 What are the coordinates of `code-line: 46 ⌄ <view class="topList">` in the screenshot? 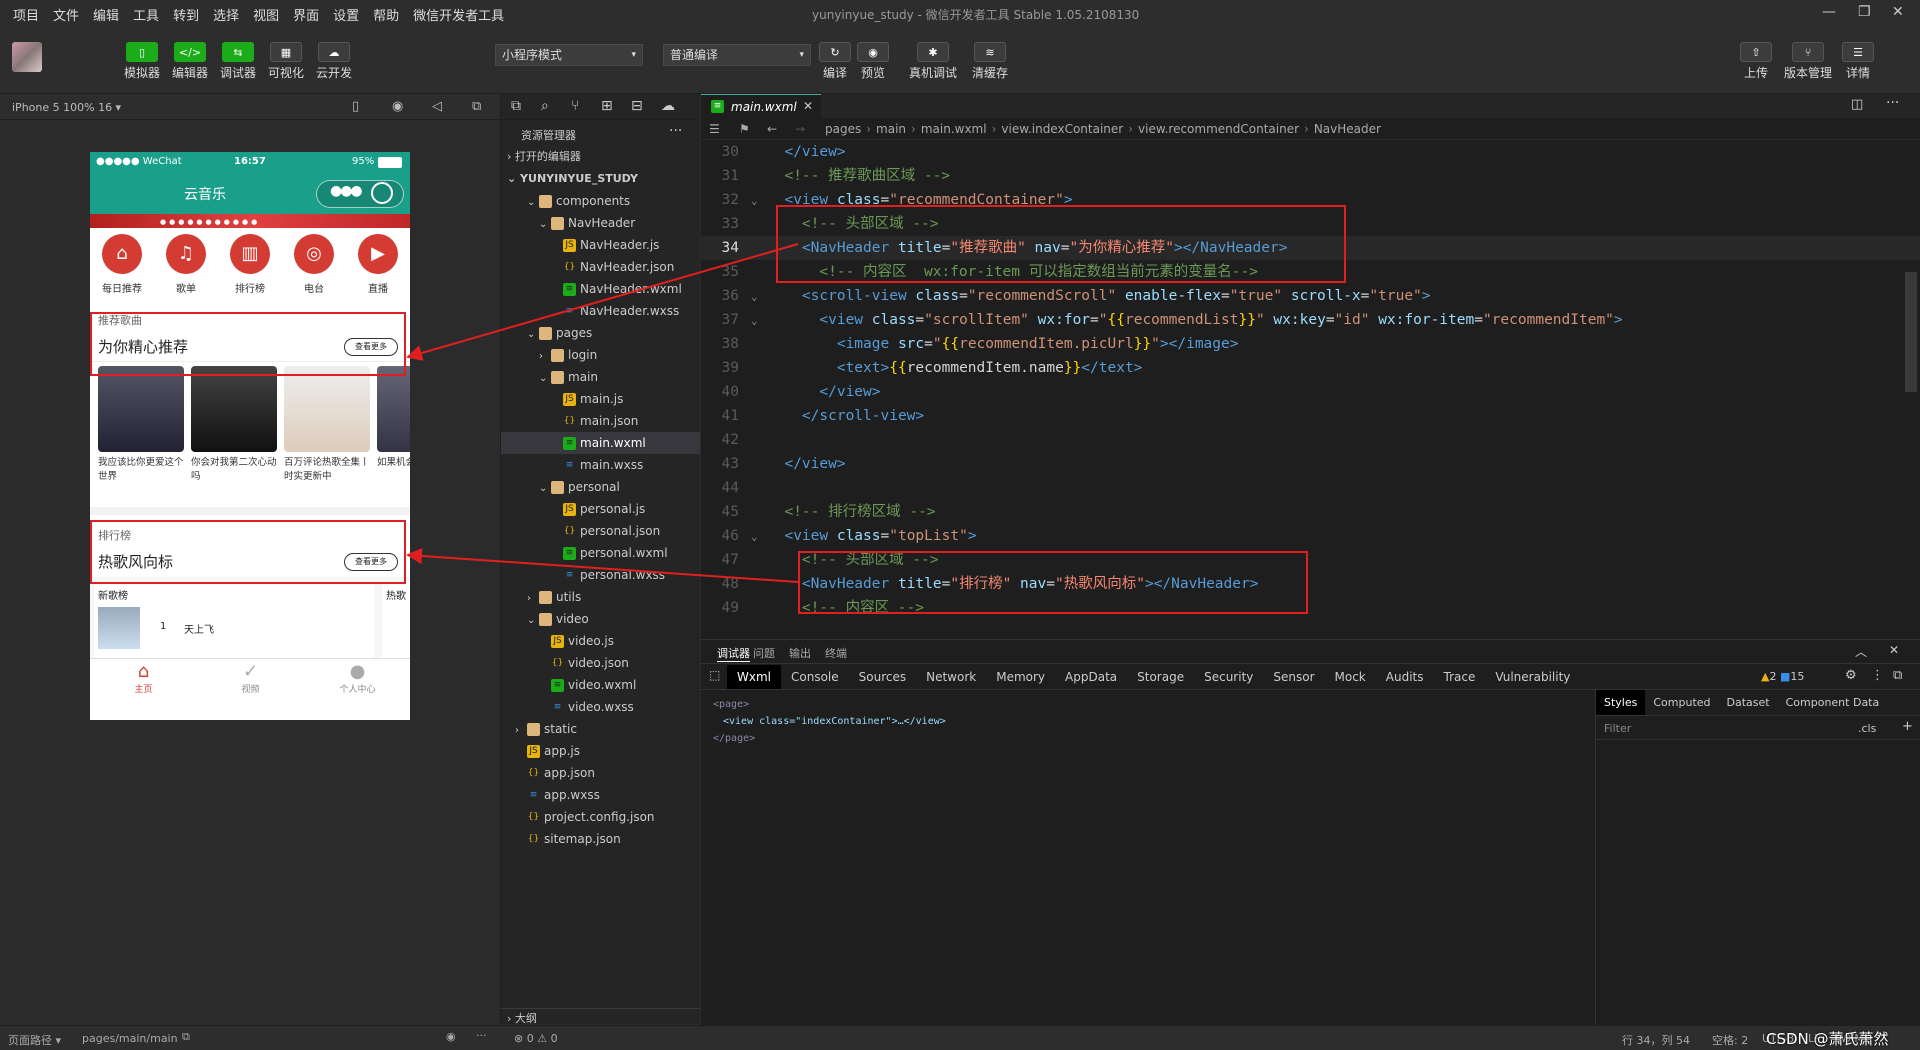 It's located at (1310, 536).